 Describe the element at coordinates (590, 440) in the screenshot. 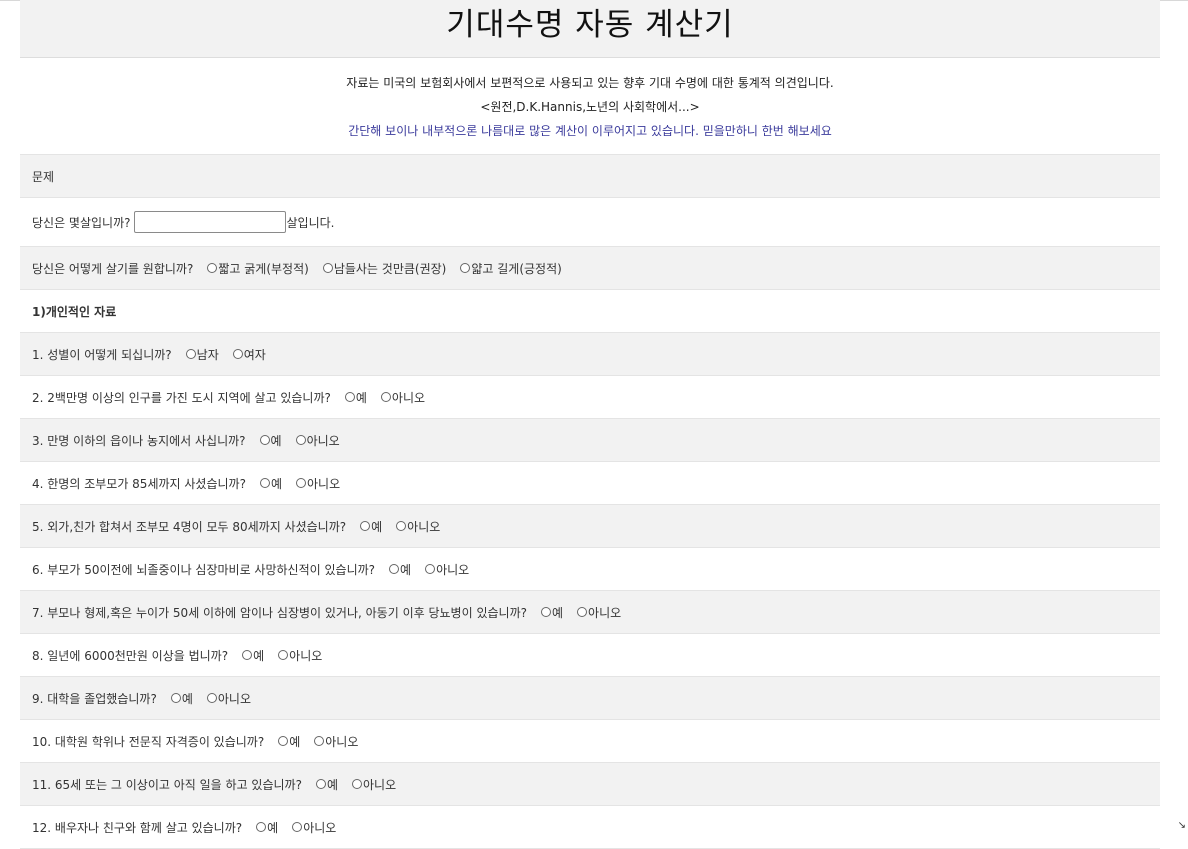

I see `question-row: 3. 만명 이하의 읍이나 농지에서 사십니까? 예 아니오` at that location.